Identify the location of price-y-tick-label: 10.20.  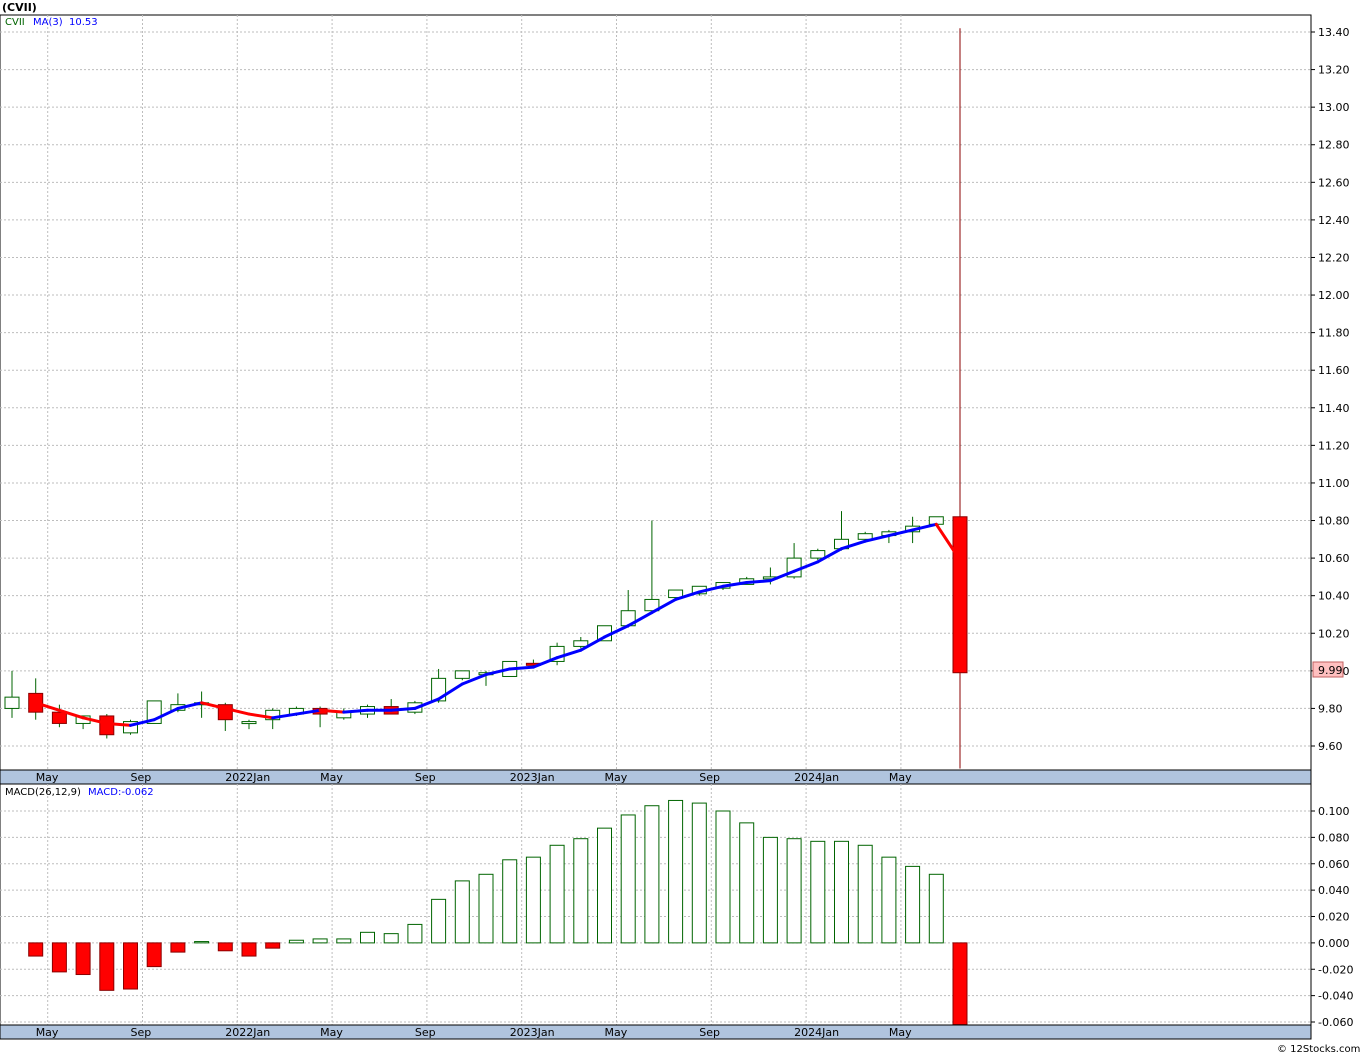
(1334, 633).